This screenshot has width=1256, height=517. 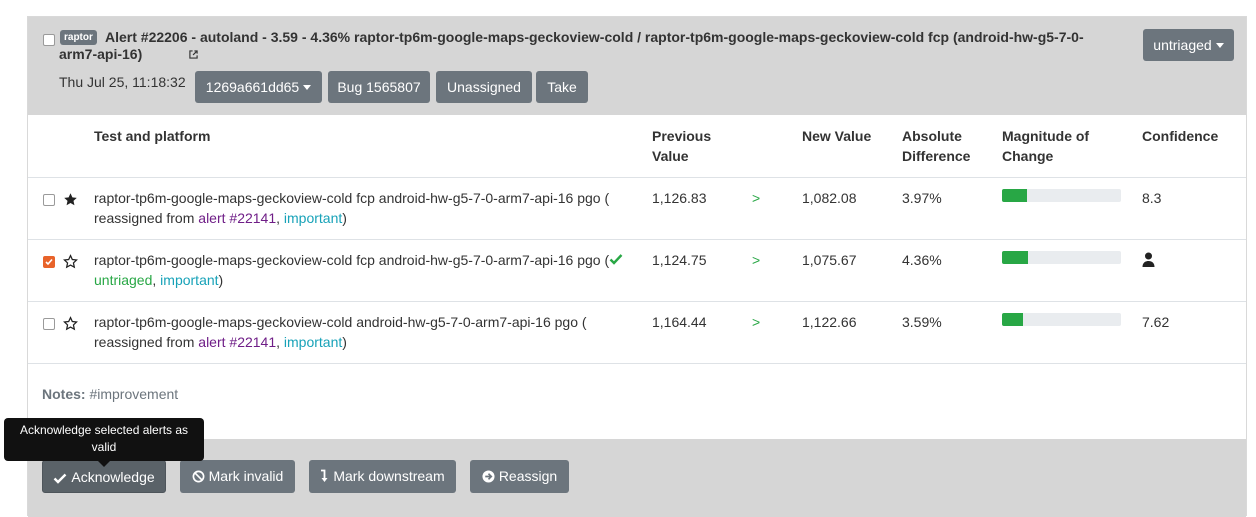 I want to click on column-header-magnitude: Magnitude of Change, so click(x=1046, y=146).